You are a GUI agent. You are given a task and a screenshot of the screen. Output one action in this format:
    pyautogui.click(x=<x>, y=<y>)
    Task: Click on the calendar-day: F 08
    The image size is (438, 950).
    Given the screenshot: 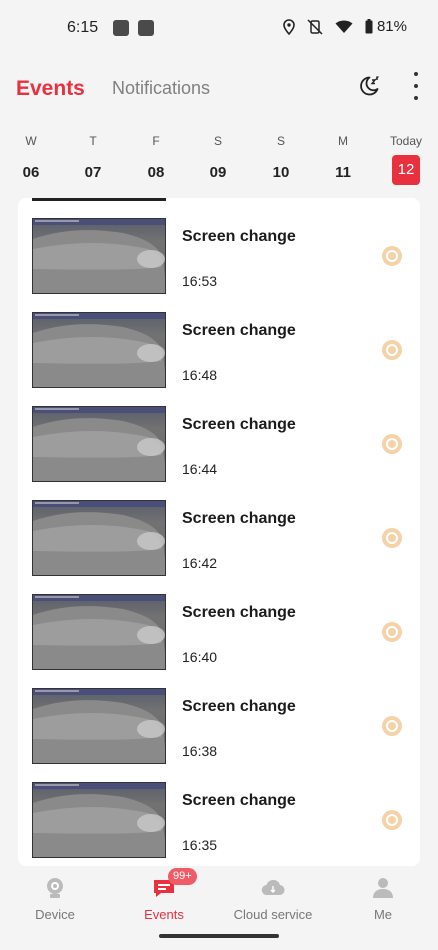 What is the action you would take?
    pyautogui.click(x=156, y=158)
    